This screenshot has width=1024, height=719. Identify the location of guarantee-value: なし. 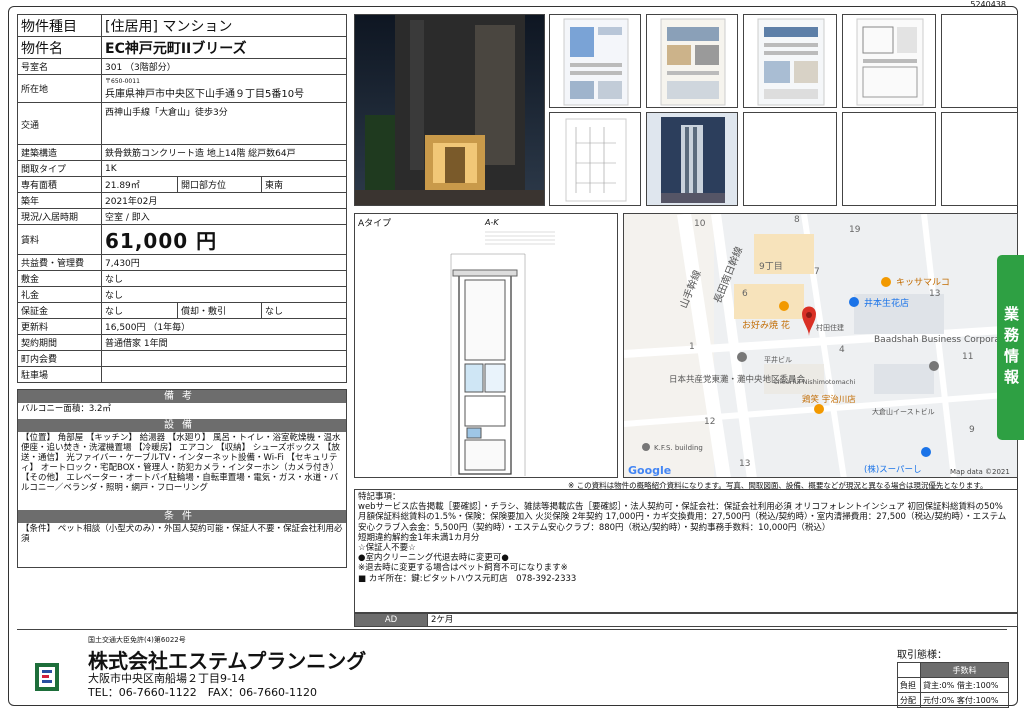
(139, 310).